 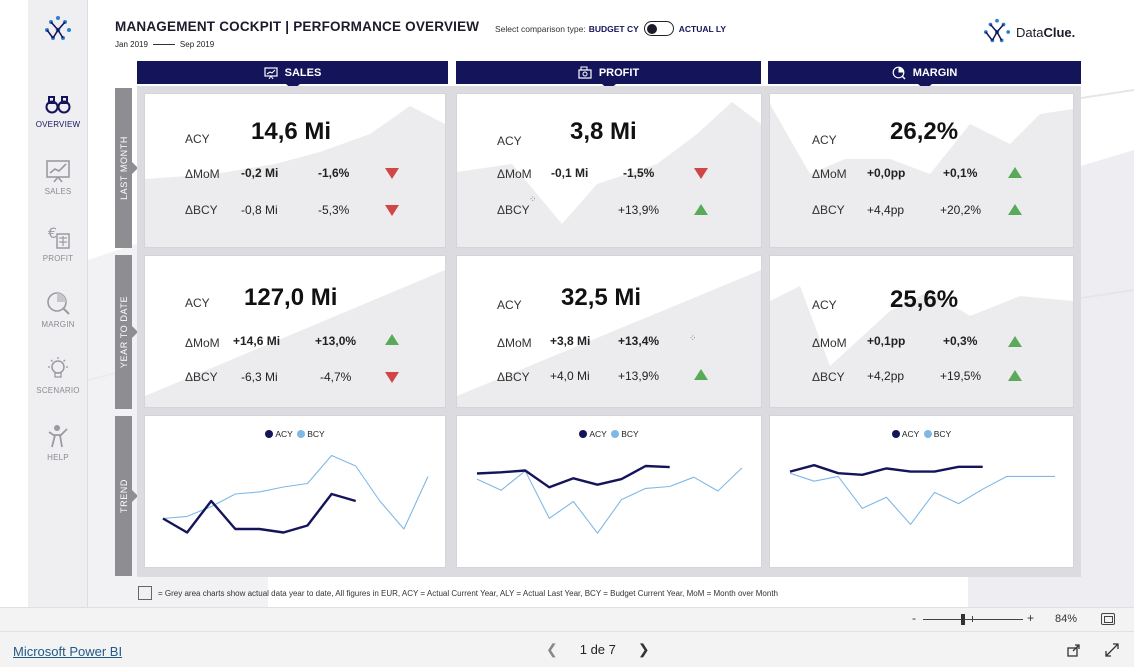 What do you see at coordinates (961, 210) in the screenshot?
I see `bcy-percent: +20,2%` at bounding box center [961, 210].